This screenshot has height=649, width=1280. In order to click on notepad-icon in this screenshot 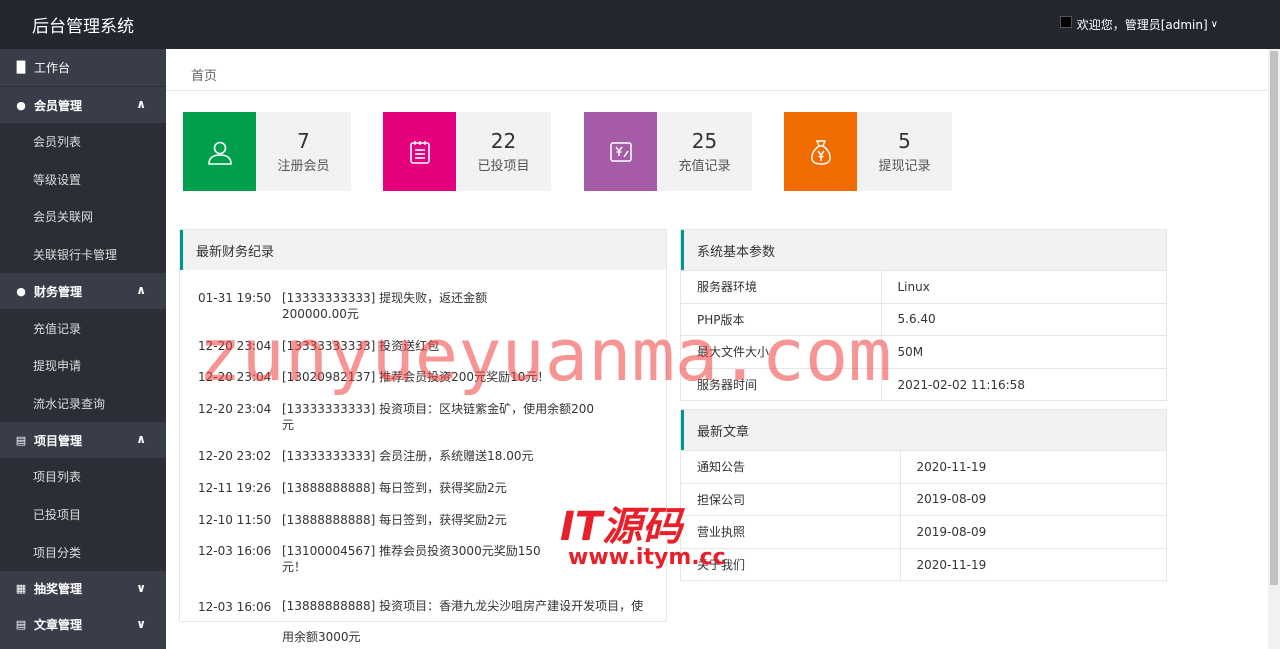, I will do `click(419, 151)`.